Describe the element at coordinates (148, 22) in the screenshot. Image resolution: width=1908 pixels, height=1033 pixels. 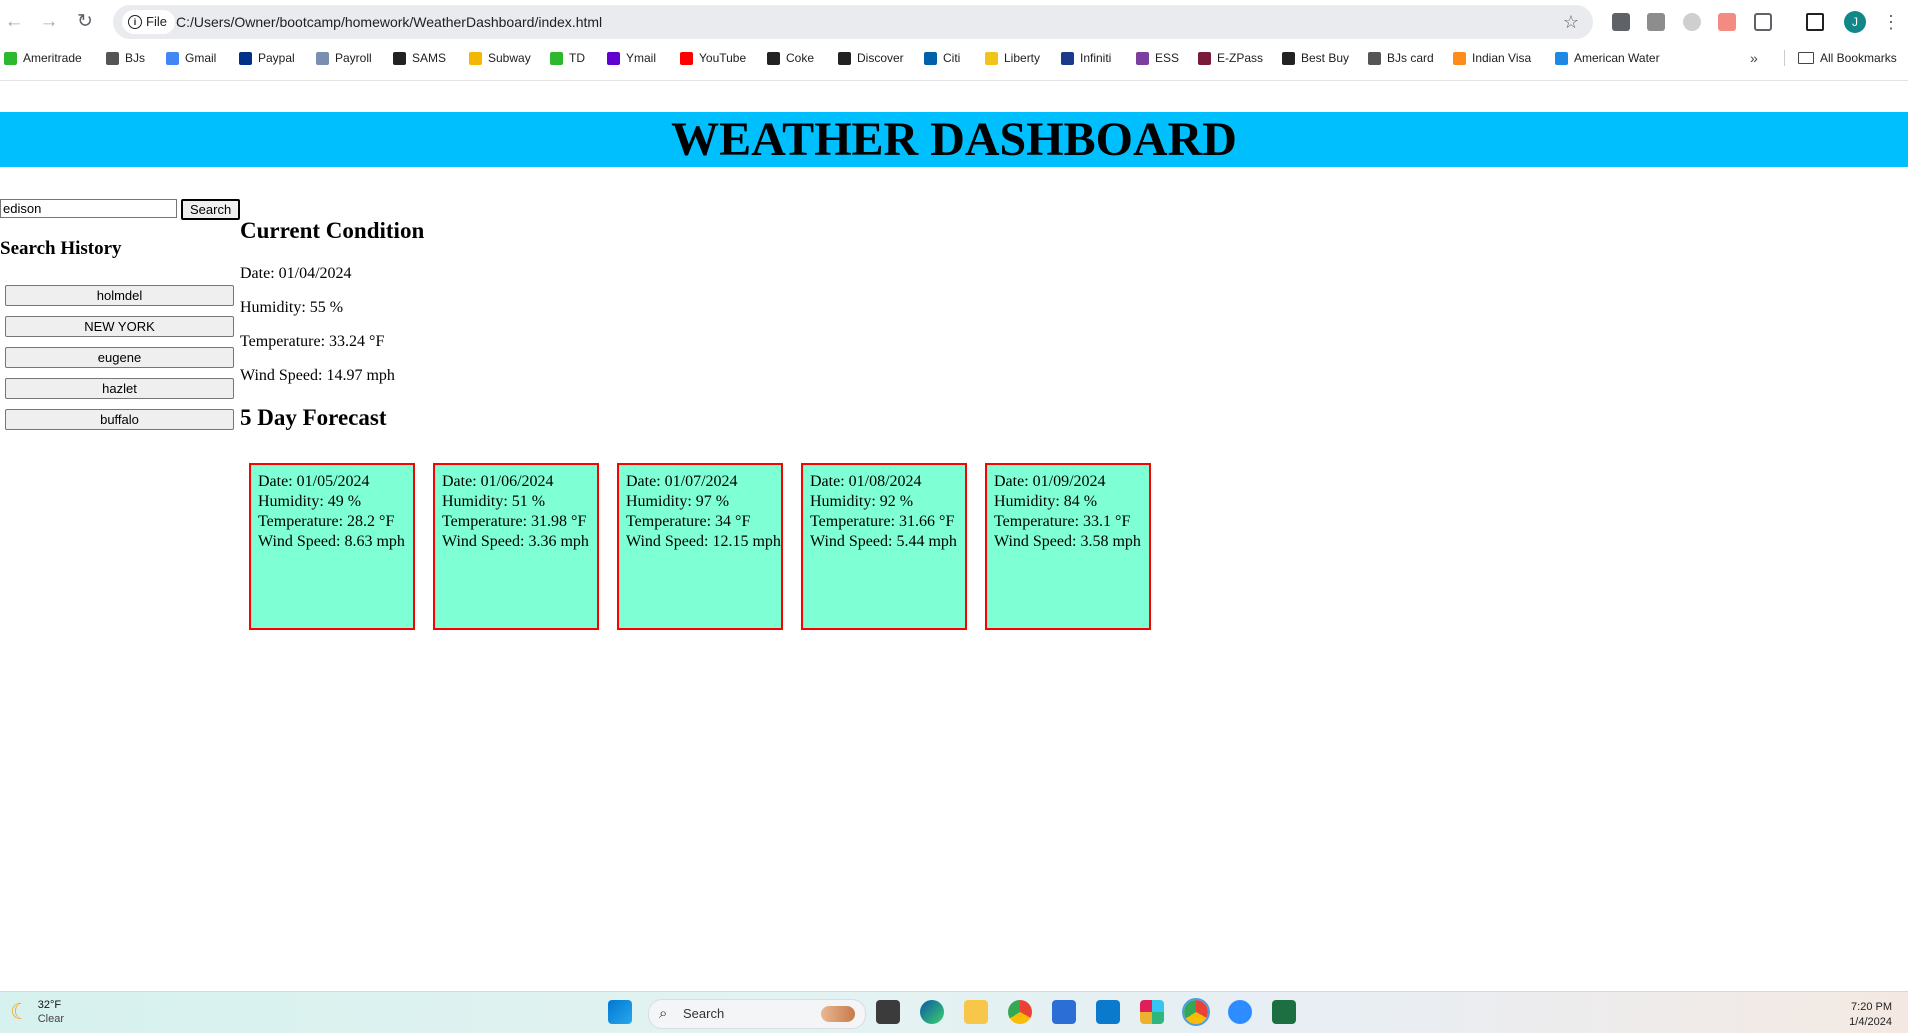
I see `site-info-chip: i File` at that location.